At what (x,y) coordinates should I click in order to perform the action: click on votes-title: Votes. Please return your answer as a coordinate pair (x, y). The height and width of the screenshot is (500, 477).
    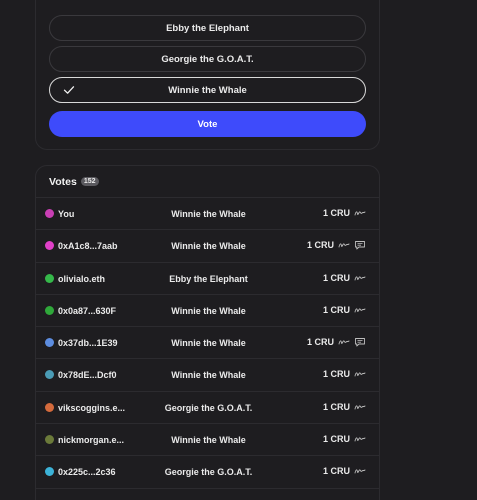
    Looking at the image, I should click on (63, 181).